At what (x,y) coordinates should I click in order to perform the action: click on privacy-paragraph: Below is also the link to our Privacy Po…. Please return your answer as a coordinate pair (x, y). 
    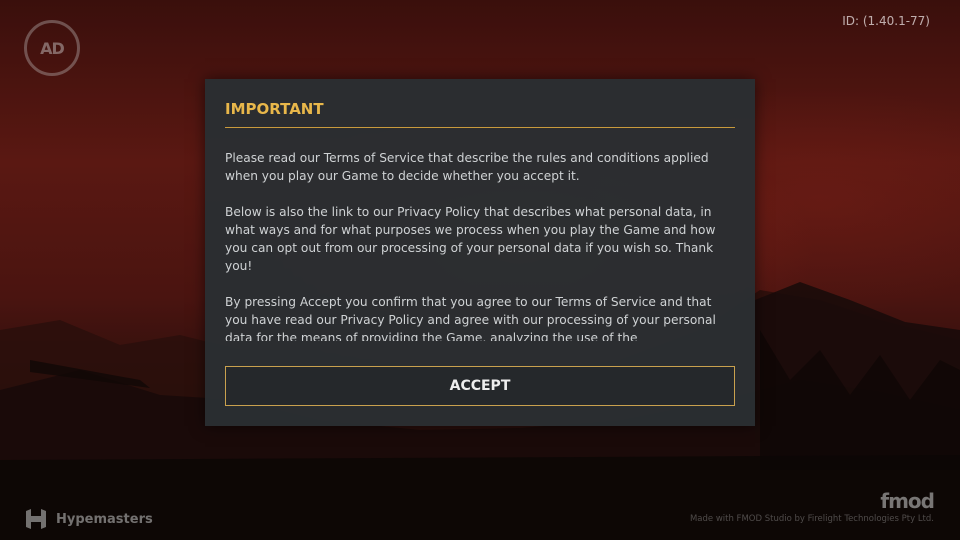
    Looking at the image, I should click on (470, 239).